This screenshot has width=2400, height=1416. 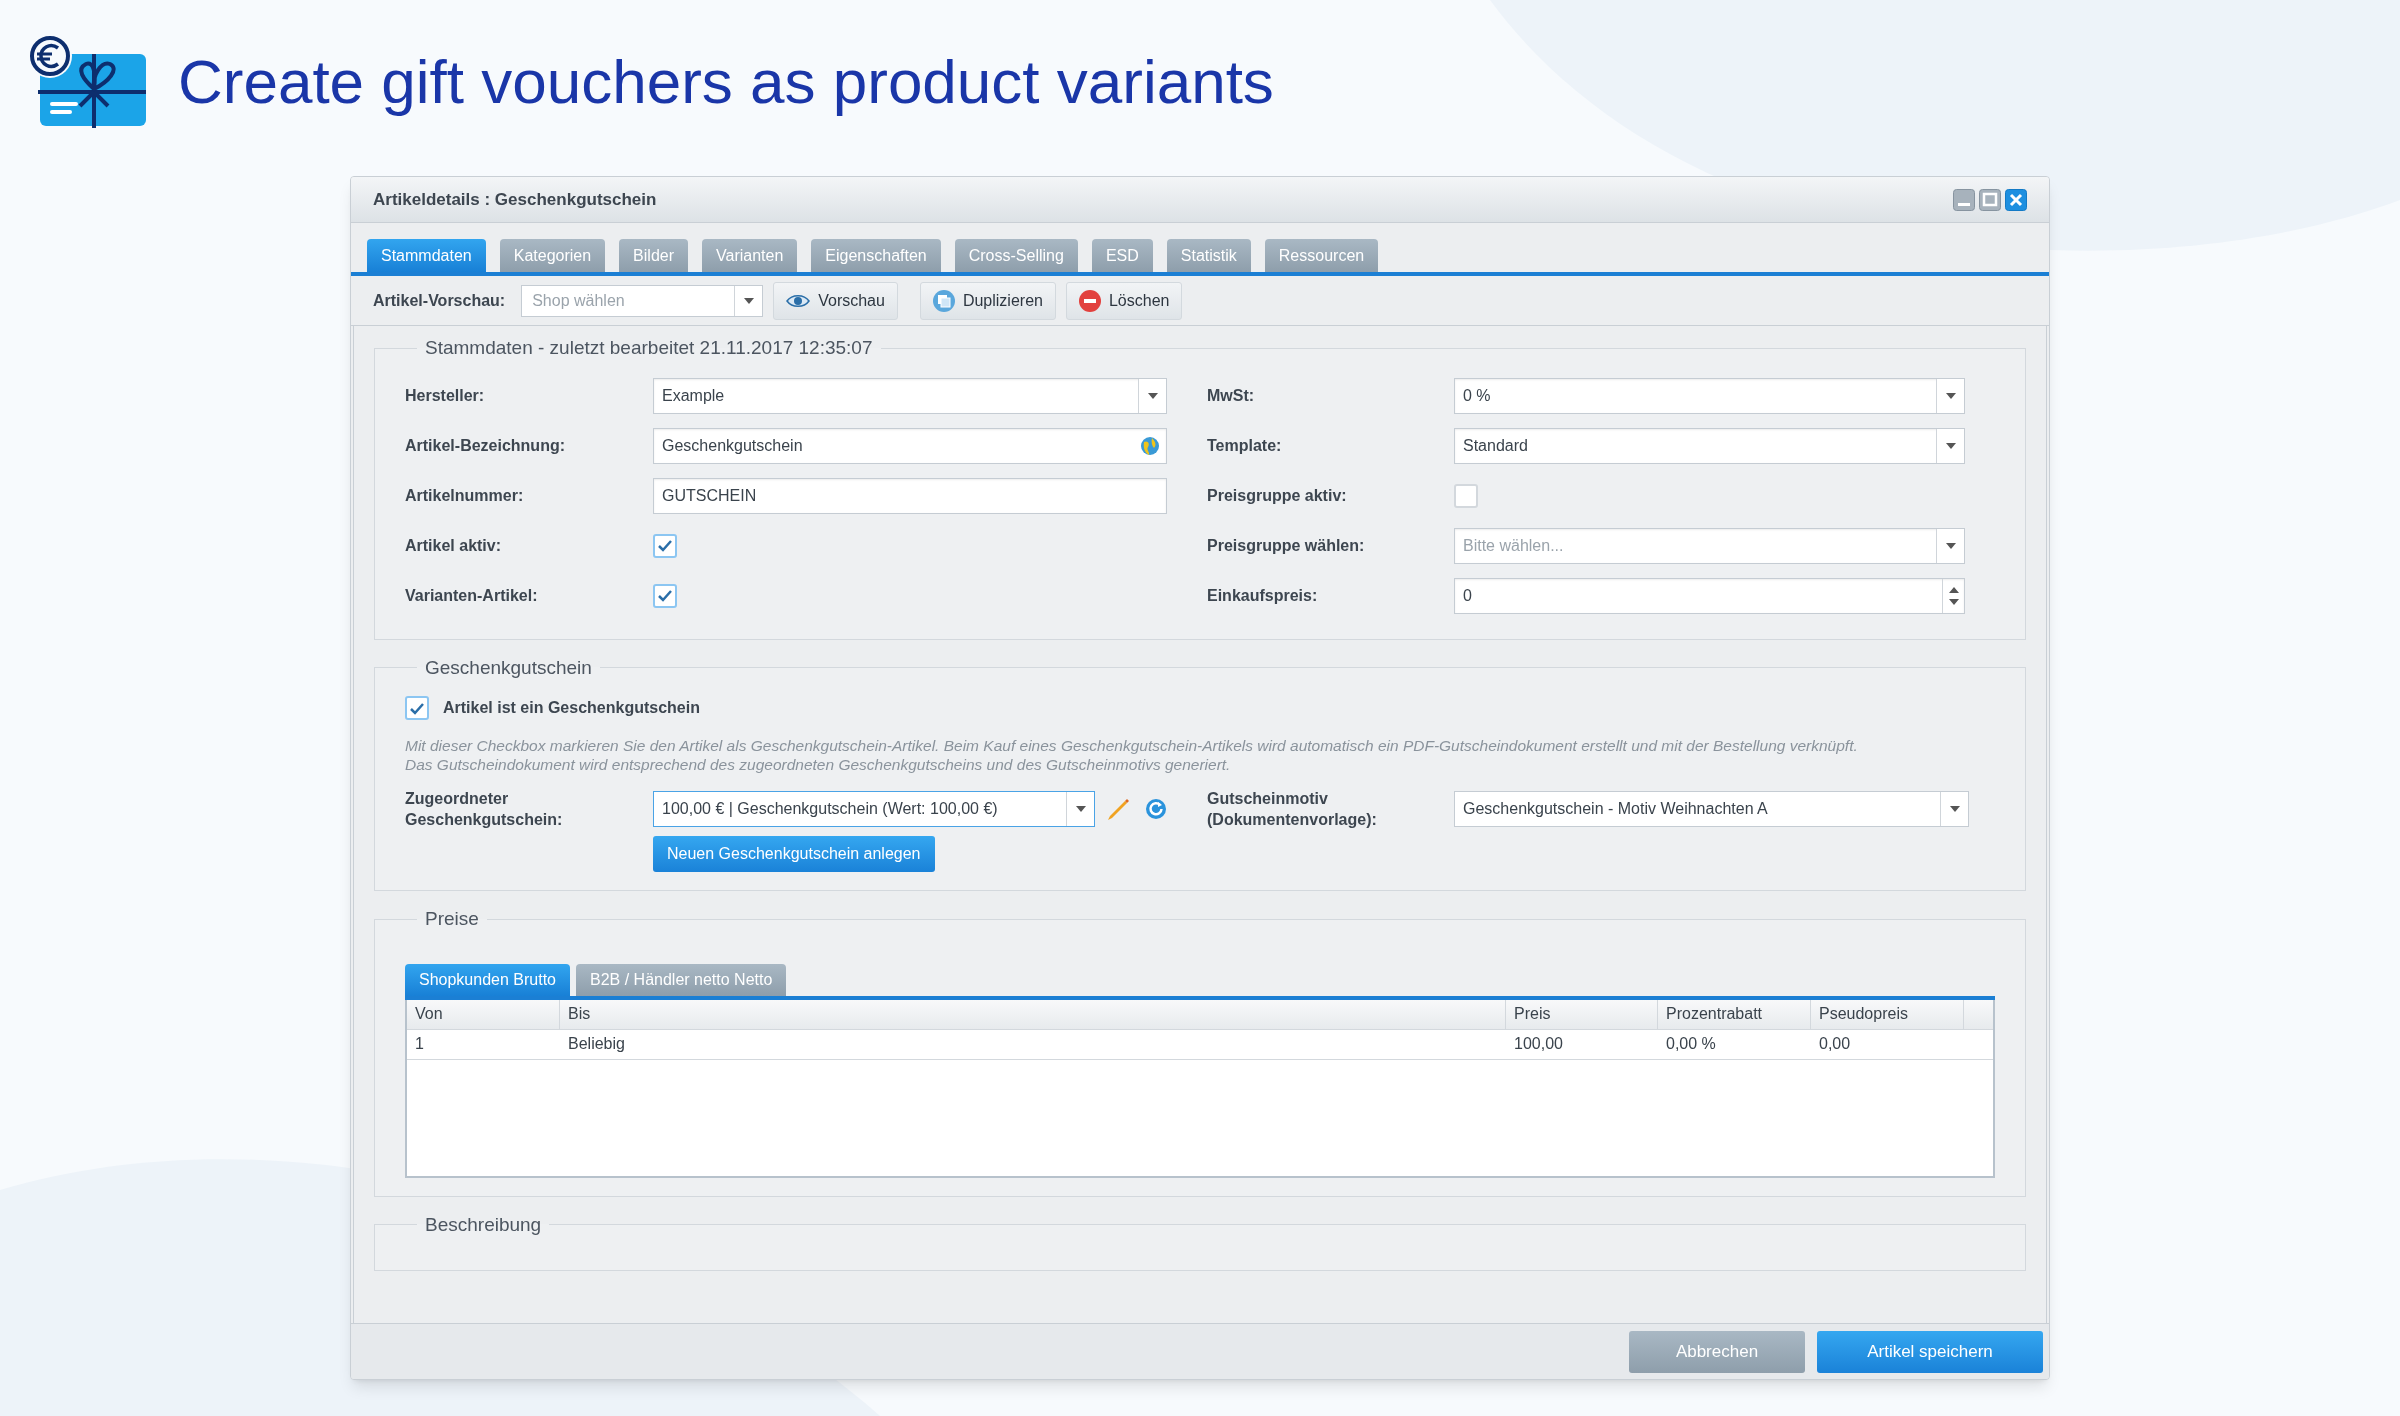 What do you see at coordinates (693, 395) in the screenshot?
I see `field-value: Example` at bounding box center [693, 395].